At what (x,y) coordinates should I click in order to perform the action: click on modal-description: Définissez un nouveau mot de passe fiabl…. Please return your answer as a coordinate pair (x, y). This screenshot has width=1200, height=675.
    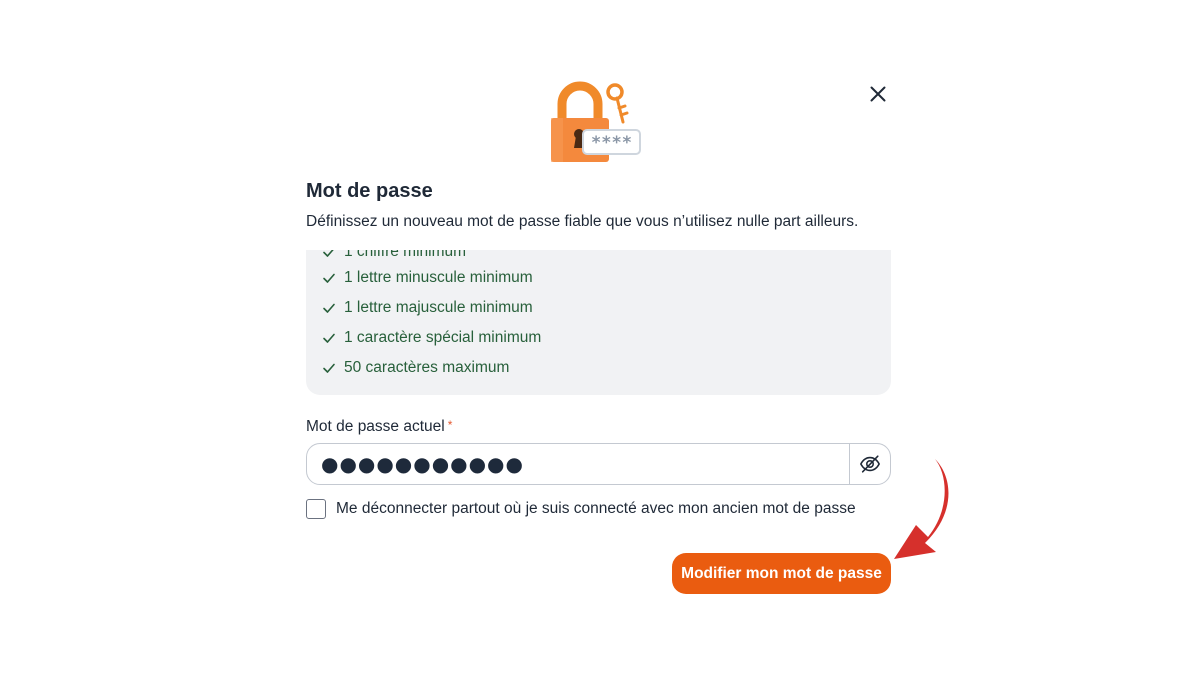
    Looking at the image, I should click on (582, 221).